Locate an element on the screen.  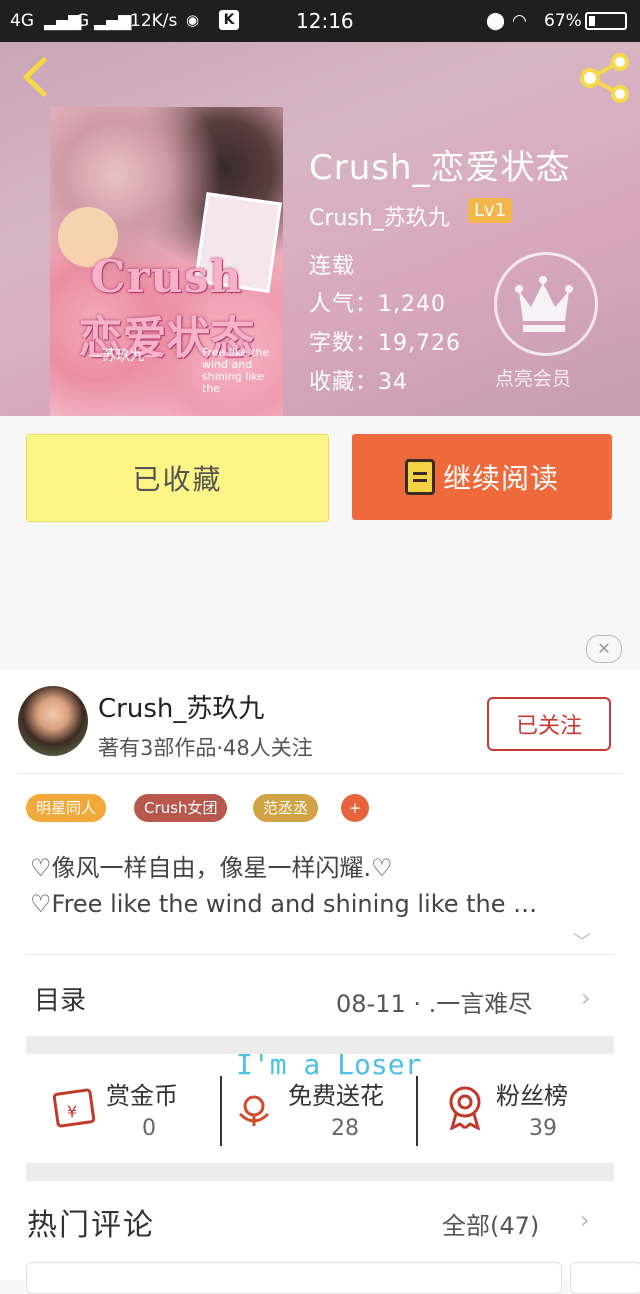
status-bar: 4G ▂▄▆ G ▂▄▆ 12K/s ◉ K 12:16 ⬤ ◠ 67% is located at coordinates (320, 21).